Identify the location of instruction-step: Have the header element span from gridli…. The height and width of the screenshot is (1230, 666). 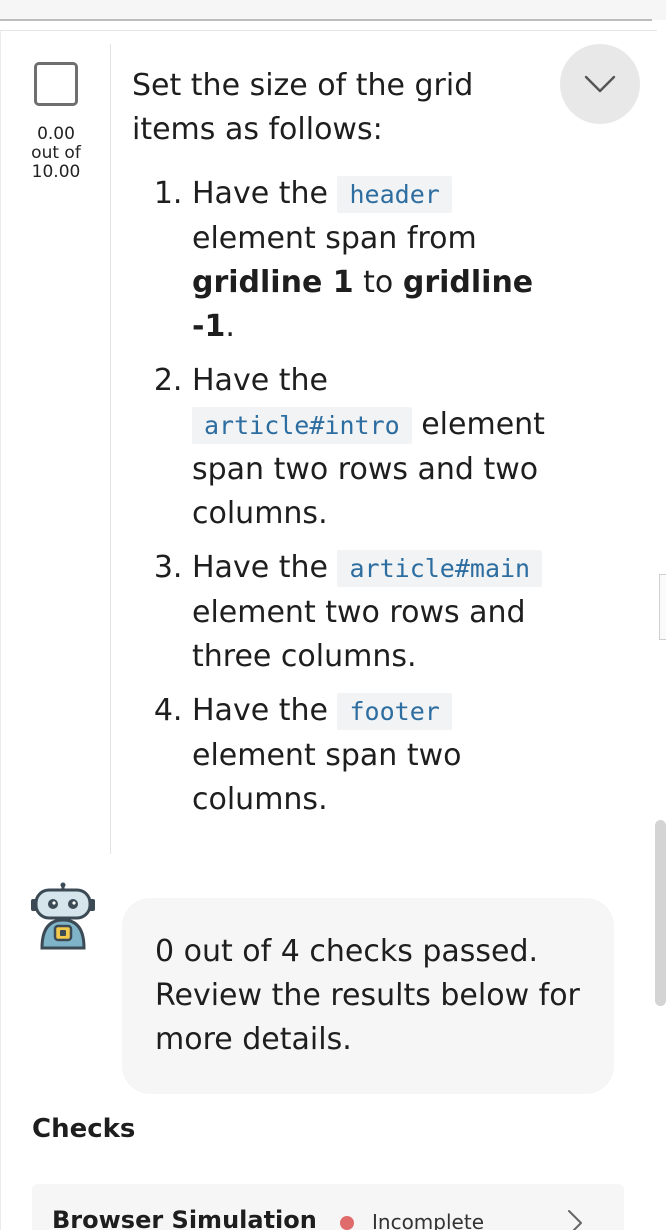
(372, 260).